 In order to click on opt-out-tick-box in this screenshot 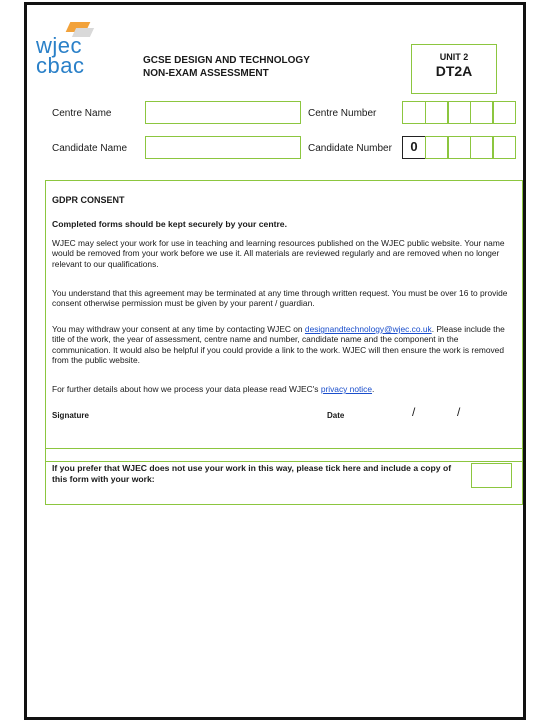, I will do `click(491, 475)`.